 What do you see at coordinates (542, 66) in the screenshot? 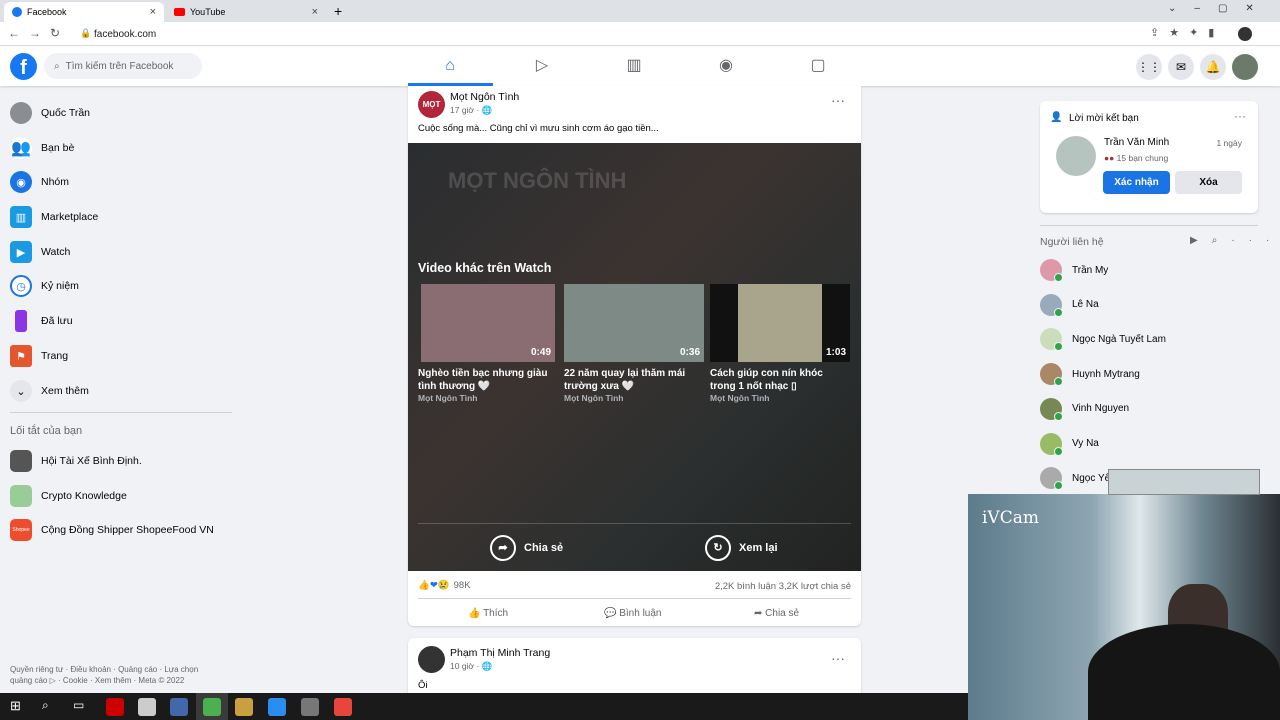
I see `watch-icon: ▷` at bounding box center [542, 66].